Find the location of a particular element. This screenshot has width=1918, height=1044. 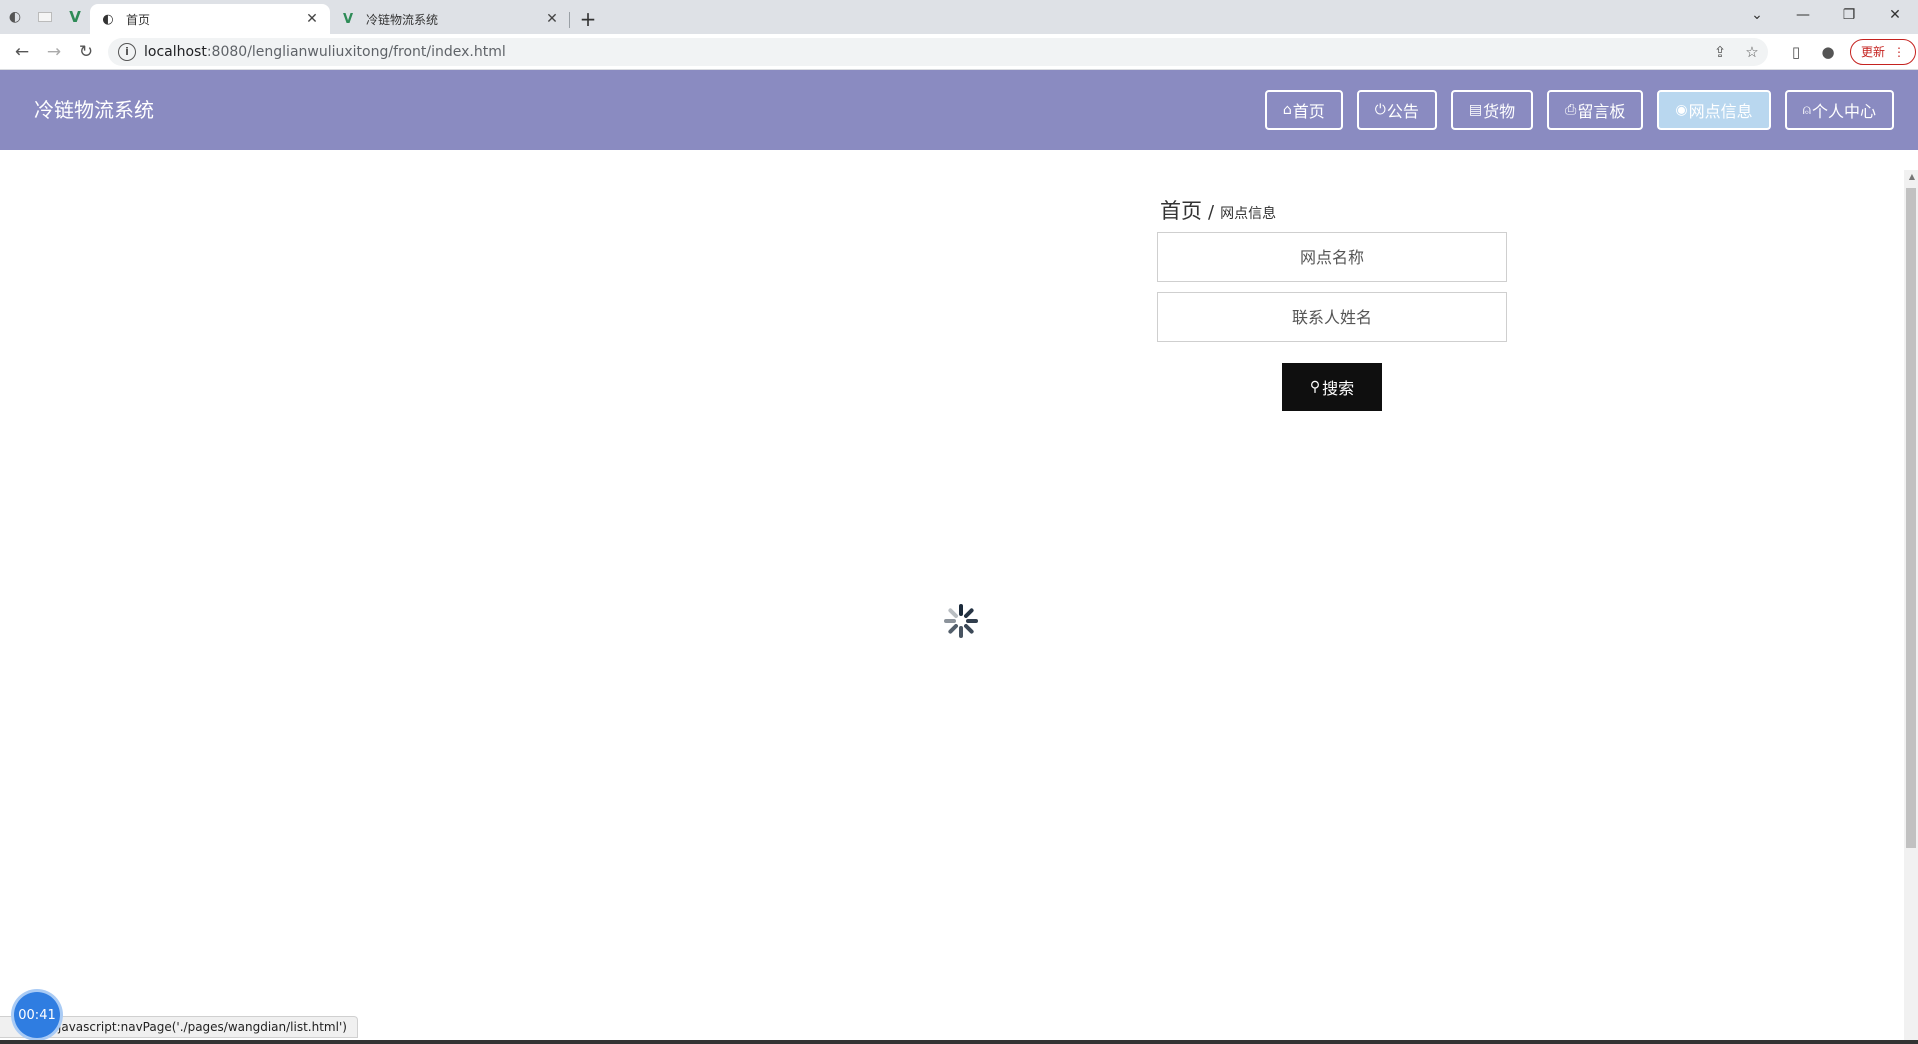

globe-icon: ◉ is located at coordinates (1681, 110).